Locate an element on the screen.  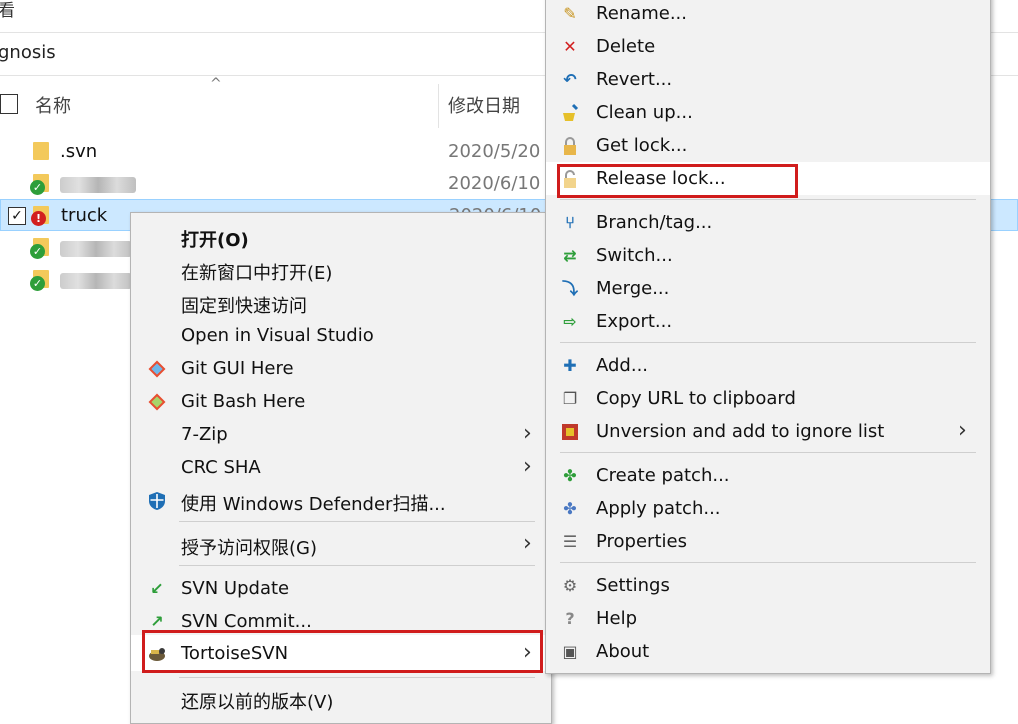
unversion-icon is located at coordinates (570, 432).